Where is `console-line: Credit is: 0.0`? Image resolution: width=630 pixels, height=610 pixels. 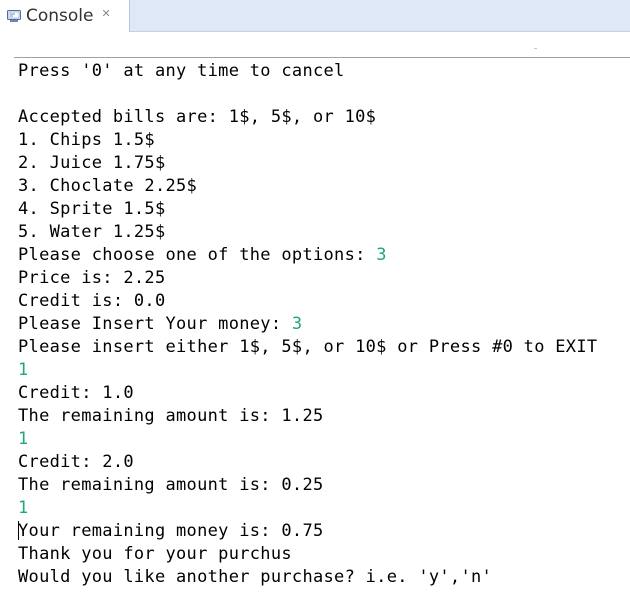
console-line: Credit is: 0.0 is located at coordinates (323, 301).